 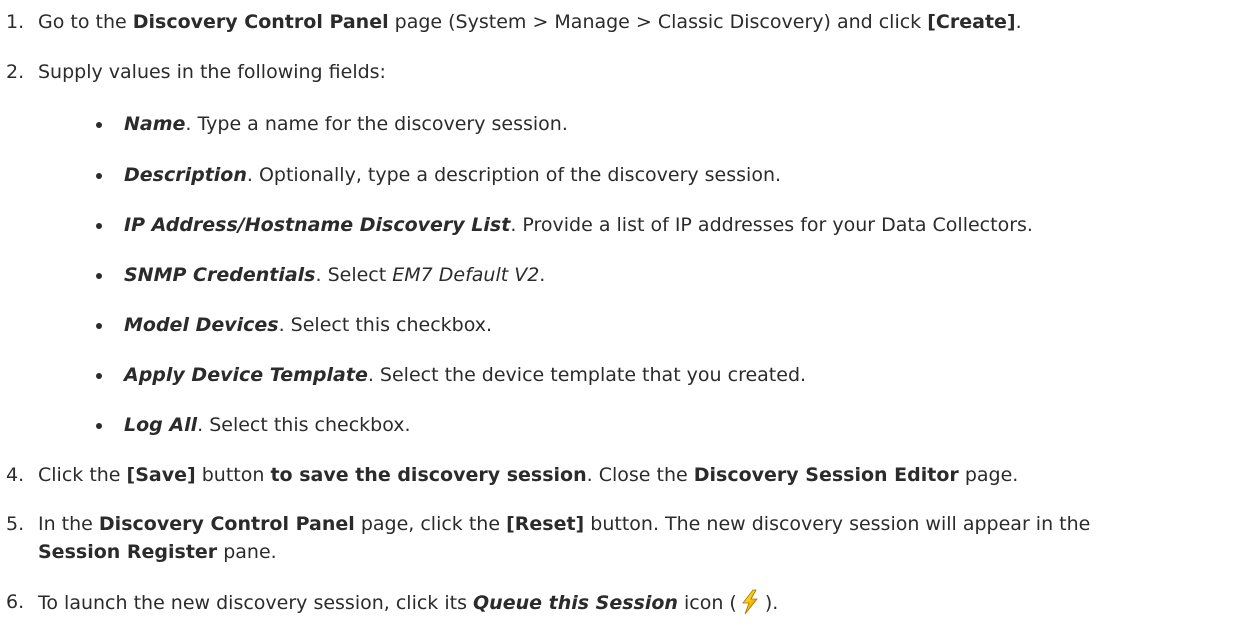 I want to click on step-number: 1., so click(x=15, y=22).